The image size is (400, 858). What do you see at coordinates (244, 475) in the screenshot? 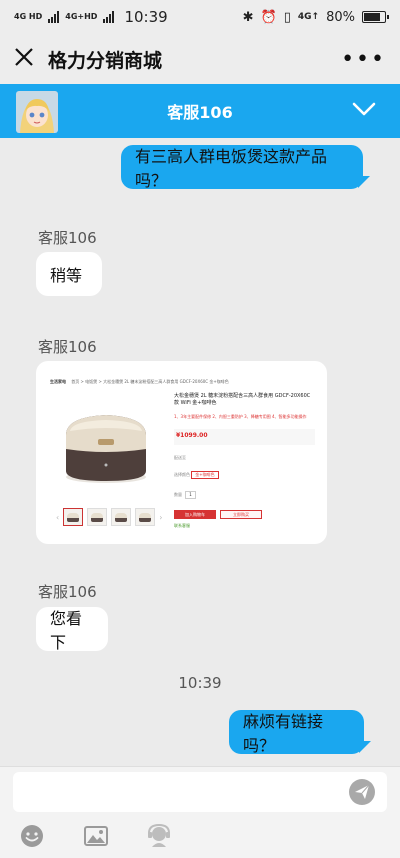
I see `color-row: 选择颜色 金+咖啡色` at bounding box center [244, 475].